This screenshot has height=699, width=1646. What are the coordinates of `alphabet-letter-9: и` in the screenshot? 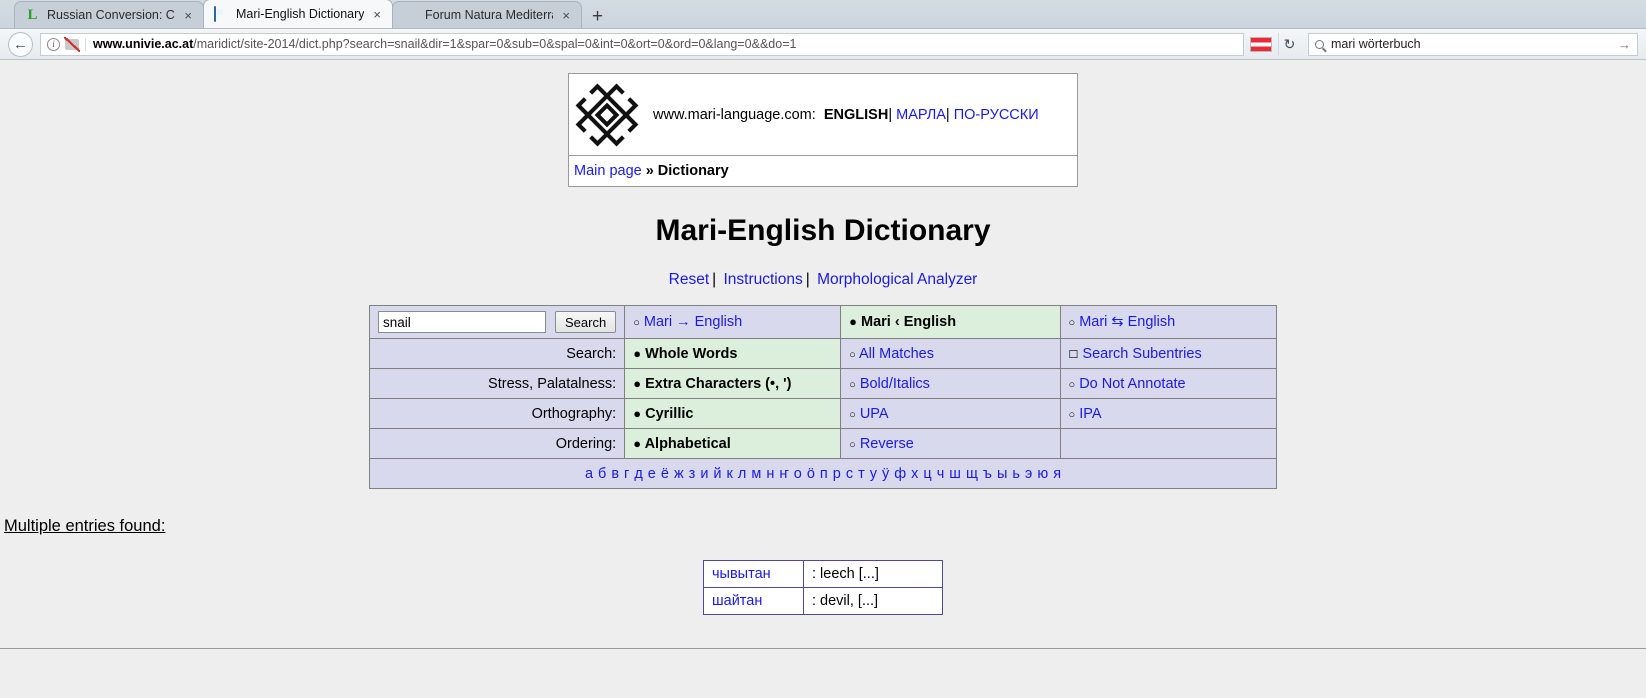 It's located at (704, 474).